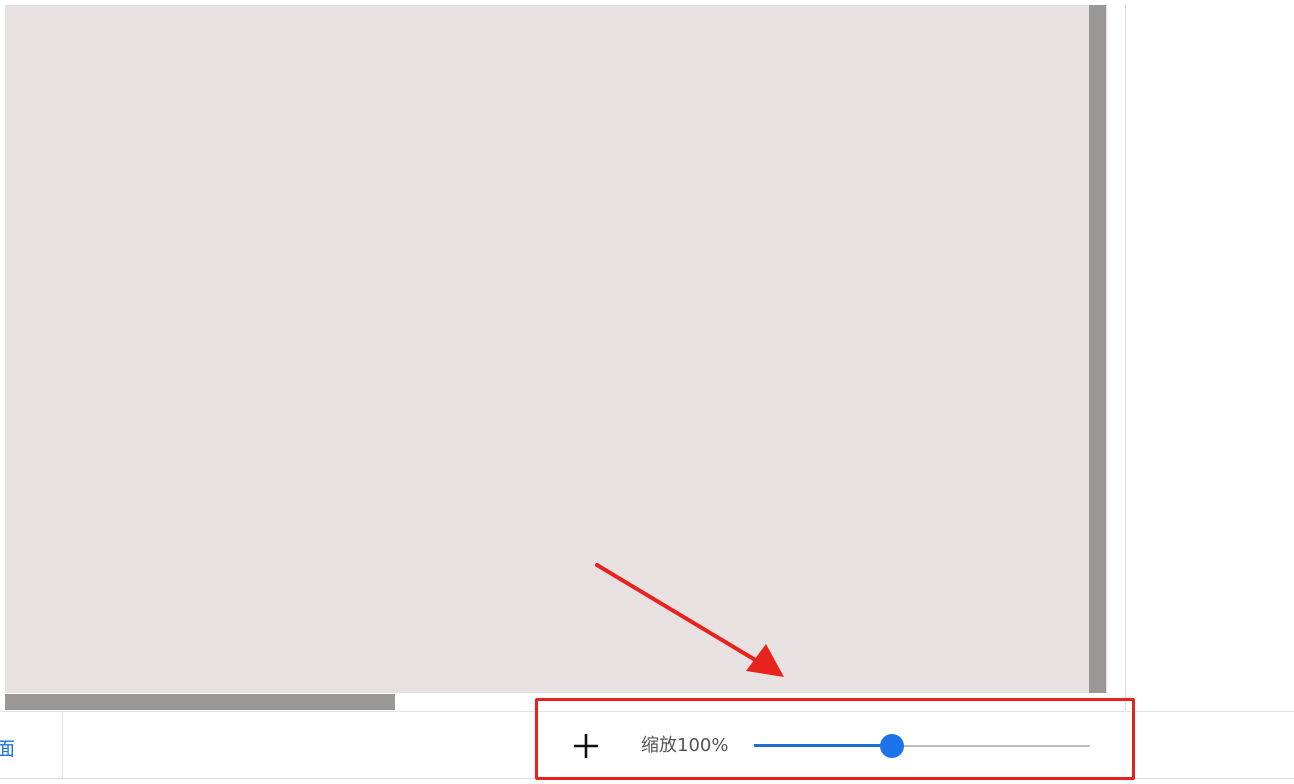 Image resolution: width=1294 pixels, height=784 pixels. Describe the element at coordinates (835, 739) in the screenshot. I see `annotation-highlight-box` at that location.